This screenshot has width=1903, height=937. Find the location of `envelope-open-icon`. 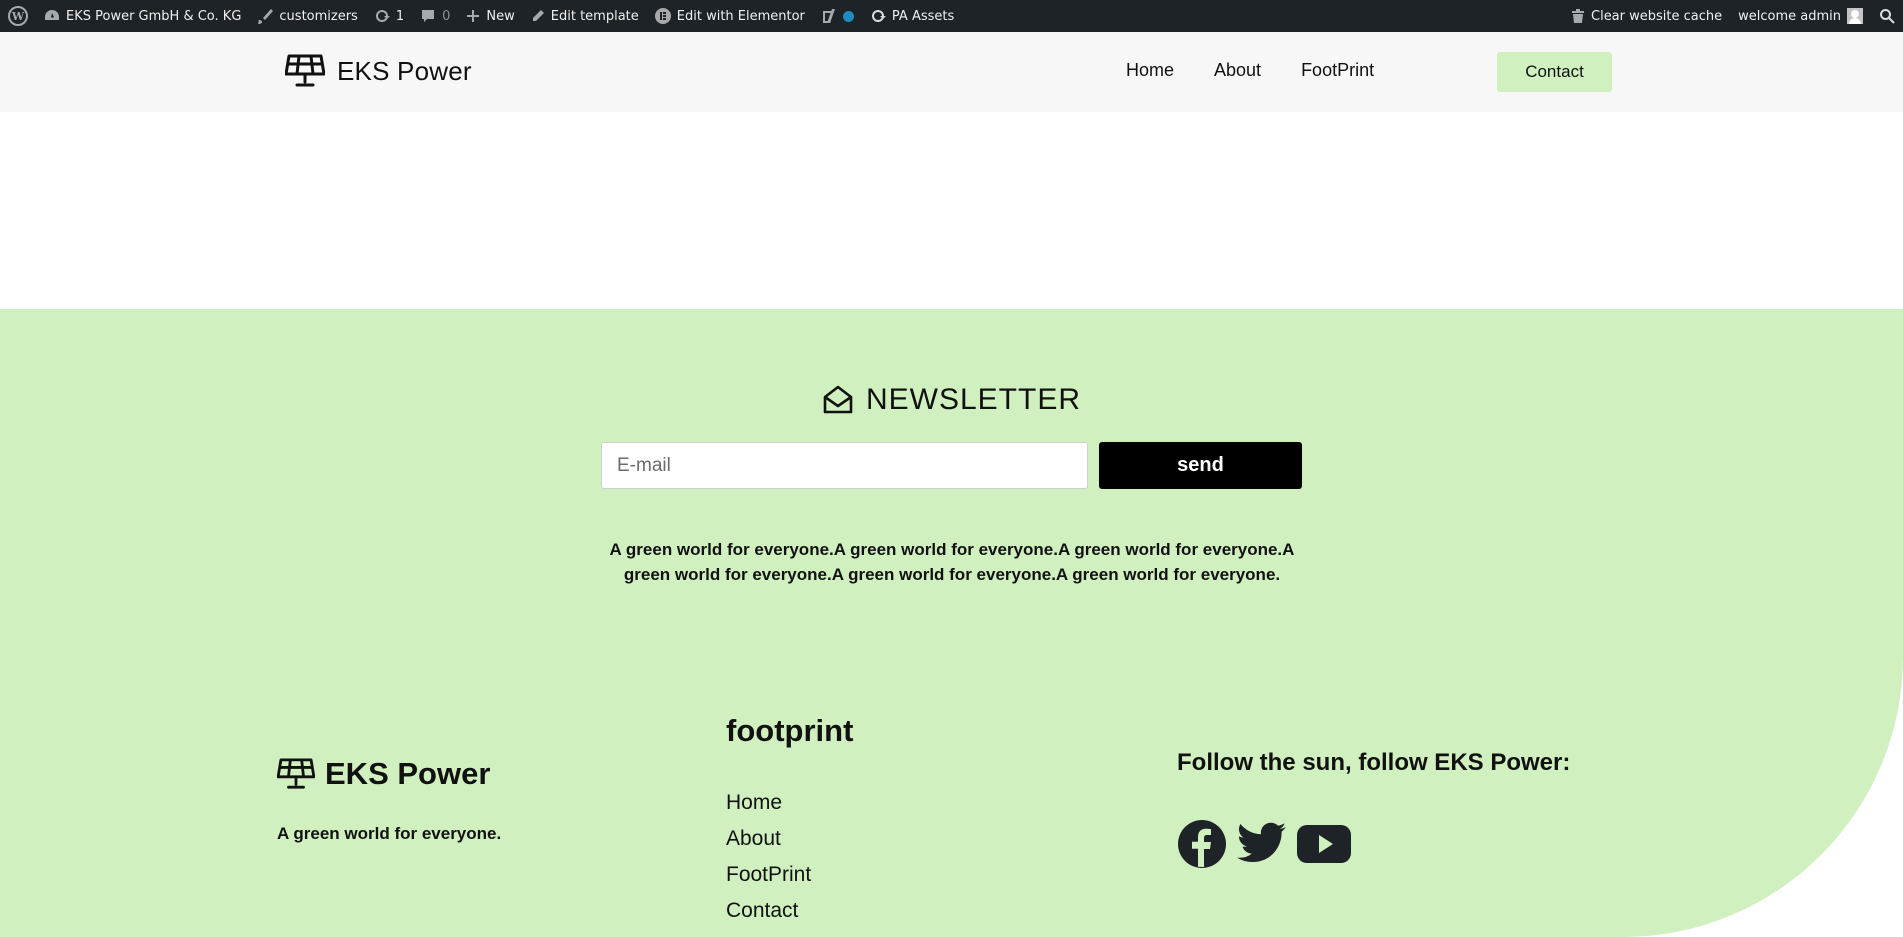

envelope-open-icon is located at coordinates (838, 399).